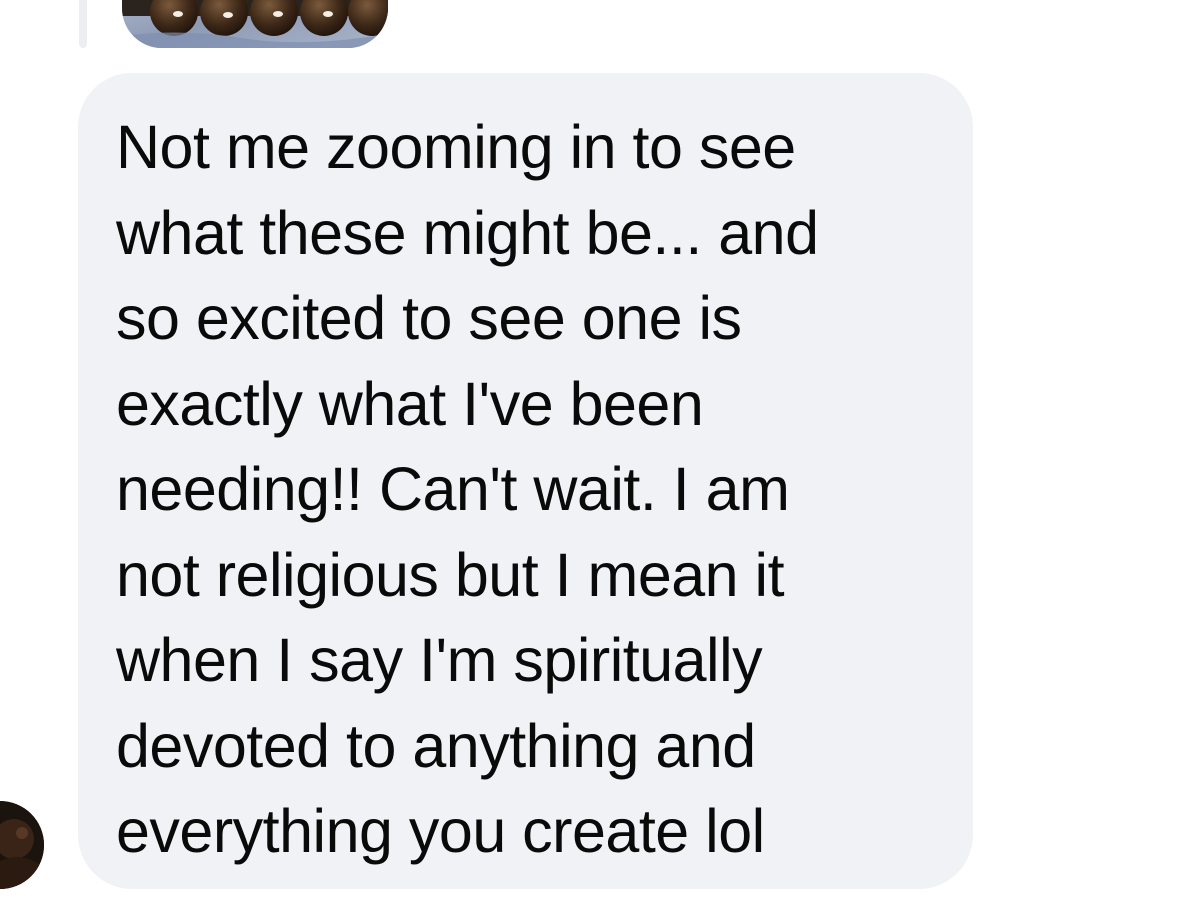 The image size is (1193, 921). I want to click on avatar-icon, so click(22, 845).